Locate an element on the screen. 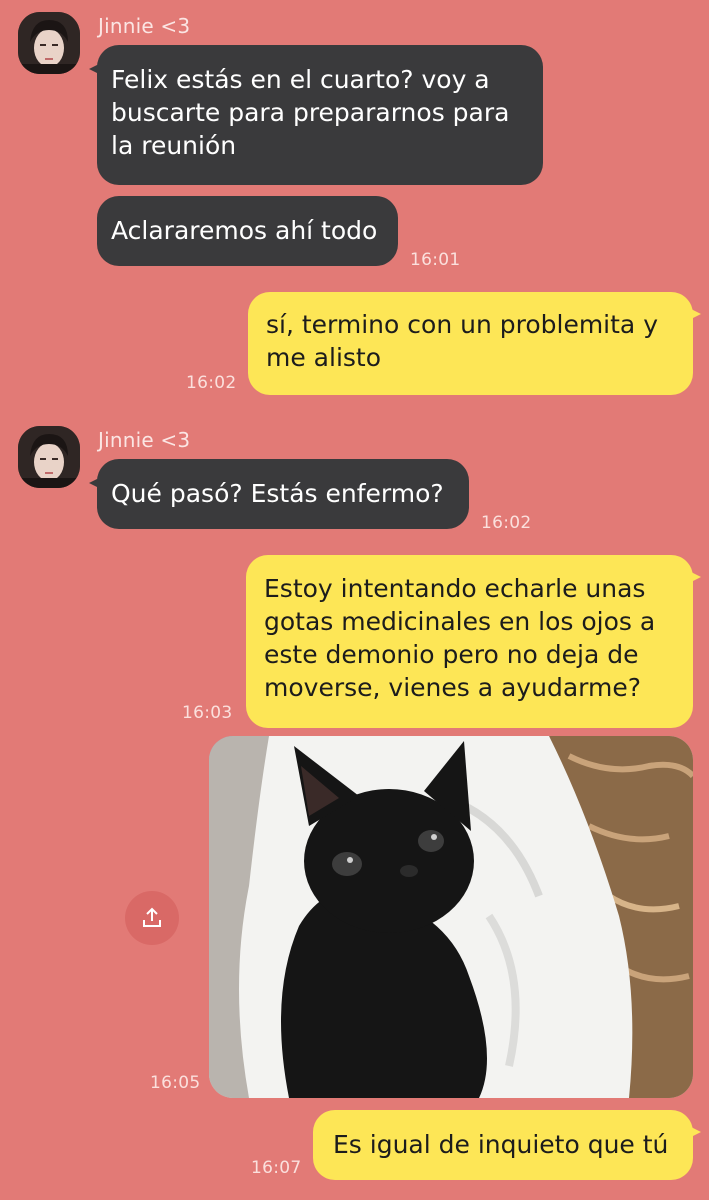 The height and width of the screenshot is (1200, 709). share-icon is located at coordinates (152, 917).